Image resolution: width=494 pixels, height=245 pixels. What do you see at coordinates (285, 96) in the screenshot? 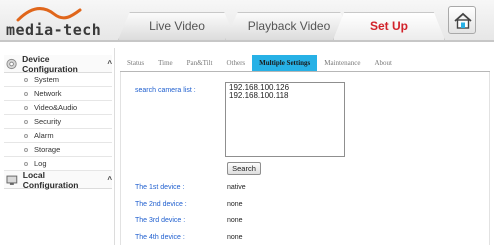
I see `camera-list-item: 192.168.100.118` at bounding box center [285, 96].